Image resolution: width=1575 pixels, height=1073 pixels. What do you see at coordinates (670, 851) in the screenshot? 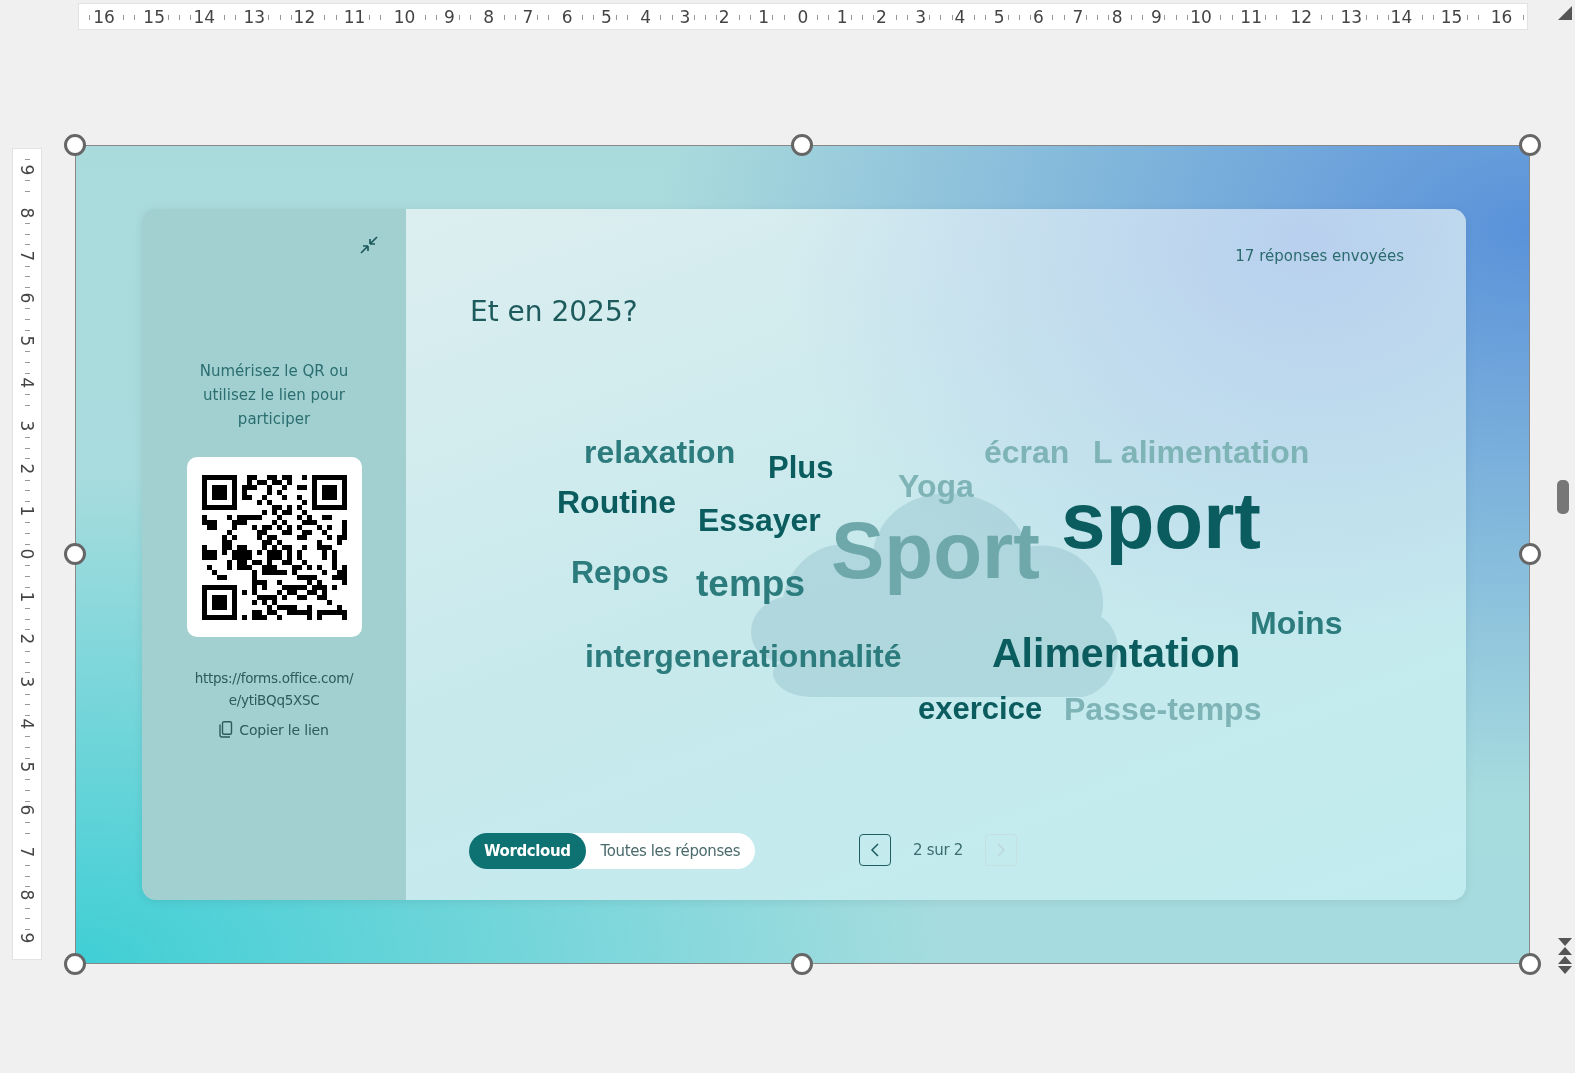
I see `view-tab: Toutes les réponses` at bounding box center [670, 851].